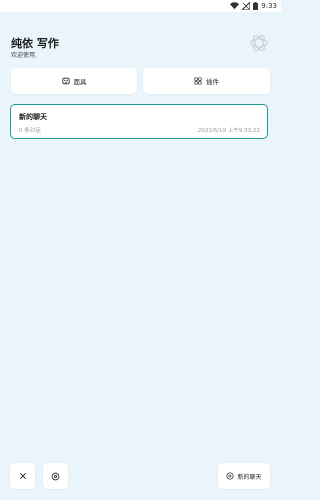 The width and height of the screenshot is (320, 500). What do you see at coordinates (35, 43) in the screenshot?
I see `page-title: 纯依 写作` at bounding box center [35, 43].